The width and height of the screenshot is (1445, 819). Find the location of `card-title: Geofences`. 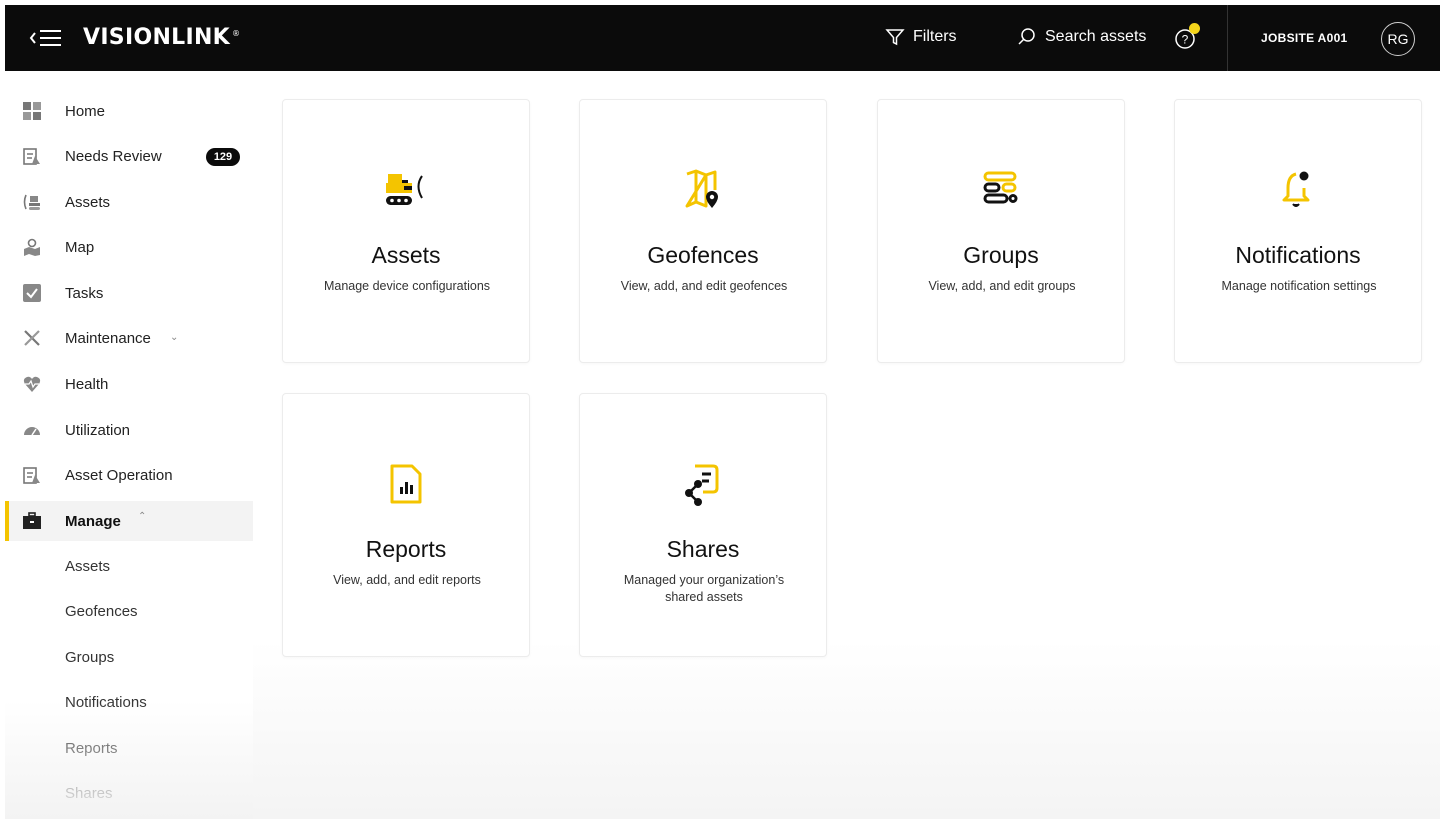

card-title: Geofences is located at coordinates (703, 255).